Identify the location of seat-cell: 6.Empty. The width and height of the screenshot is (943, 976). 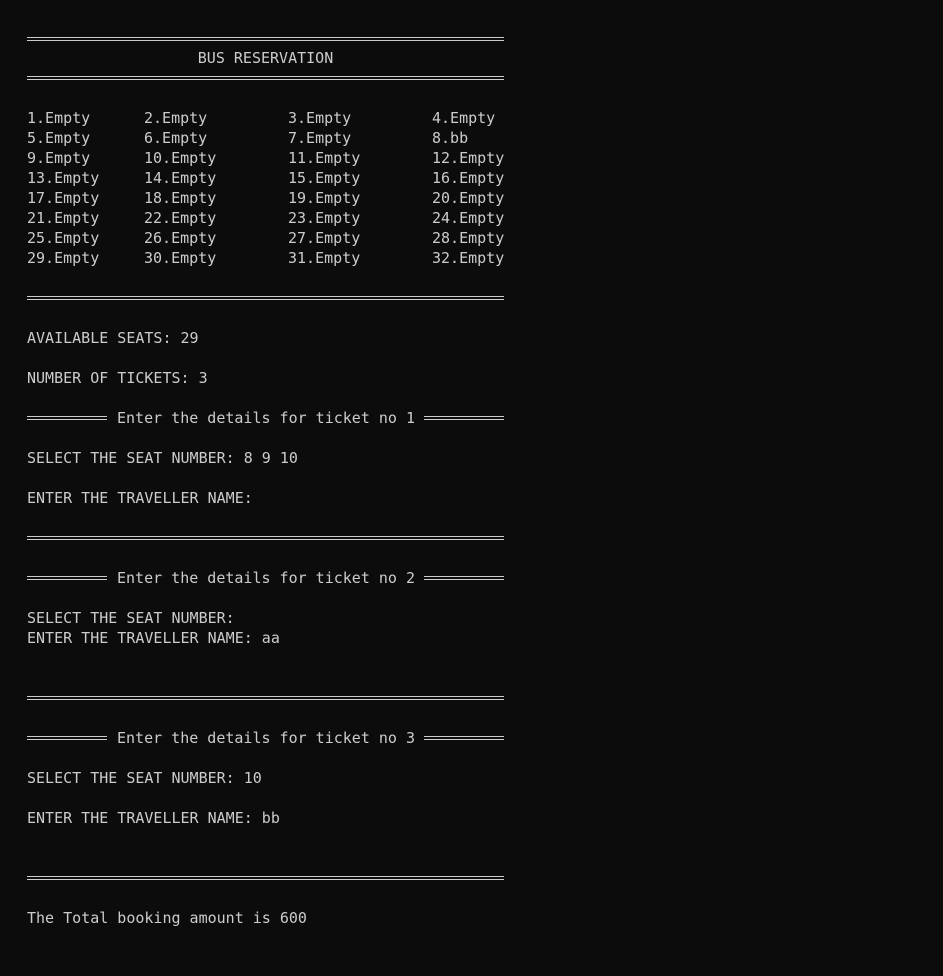
(176, 138).